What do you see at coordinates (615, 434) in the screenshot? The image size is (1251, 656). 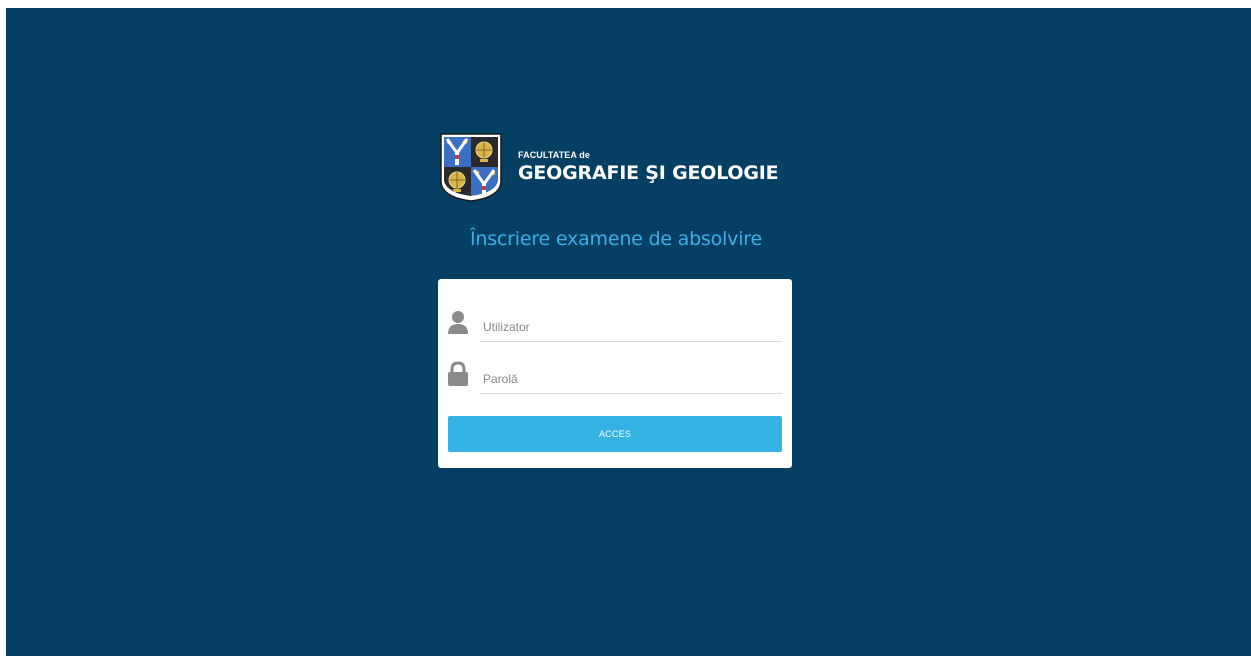 I see `access-button: ACCES` at bounding box center [615, 434].